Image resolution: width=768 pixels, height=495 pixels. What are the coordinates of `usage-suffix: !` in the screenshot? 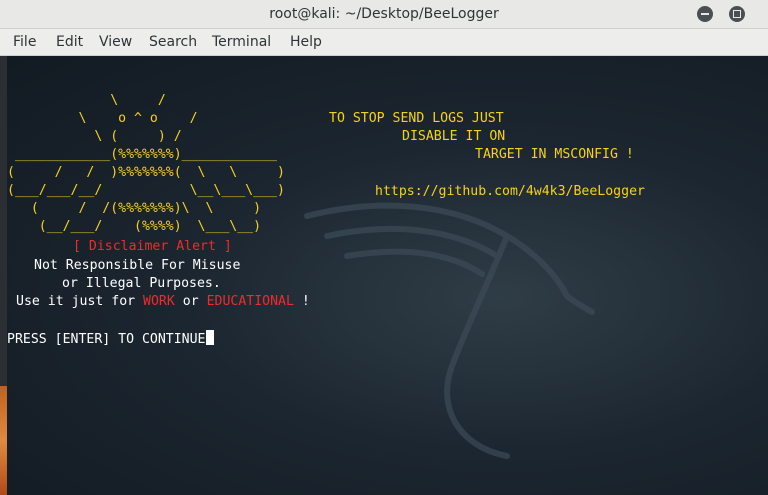 It's located at (301, 301).